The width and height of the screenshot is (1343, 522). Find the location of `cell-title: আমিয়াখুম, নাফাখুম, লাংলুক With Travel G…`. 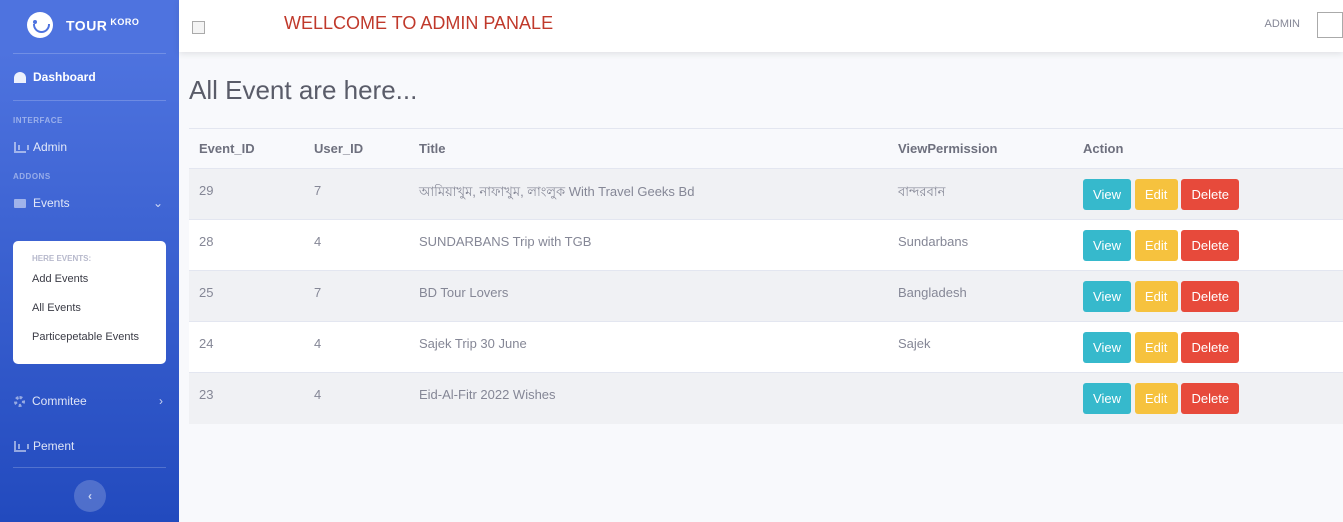

cell-title: আমিয়াখুম, নাফাখুম, লাংলুক With Travel G… is located at coordinates (648, 194).